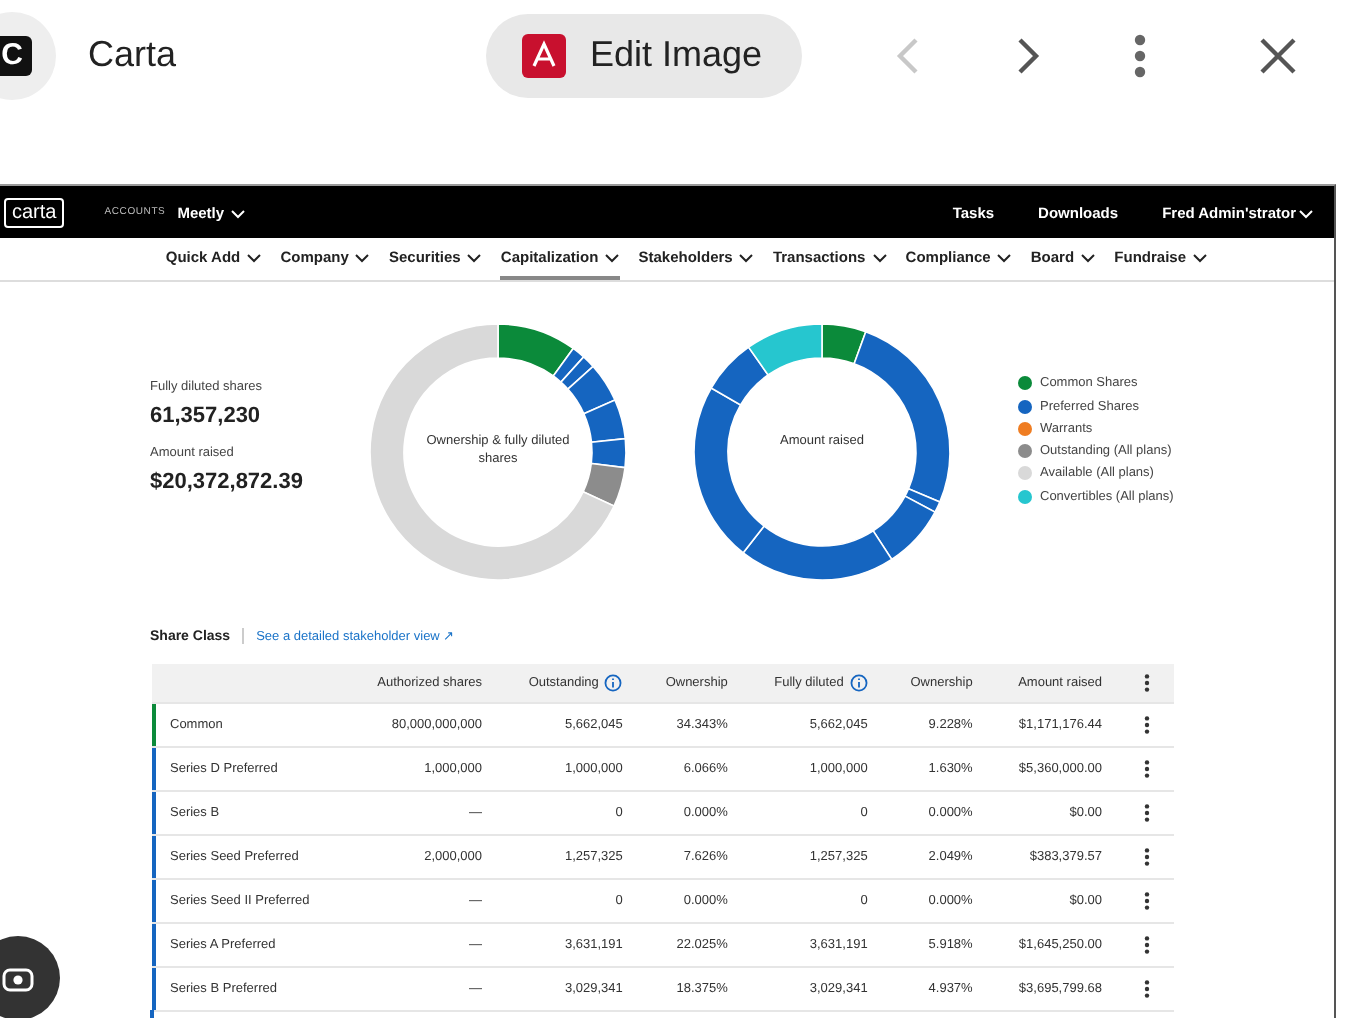 The image size is (1360, 1018). What do you see at coordinates (132, 55) in the screenshot?
I see `site-title: Carta` at bounding box center [132, 55].